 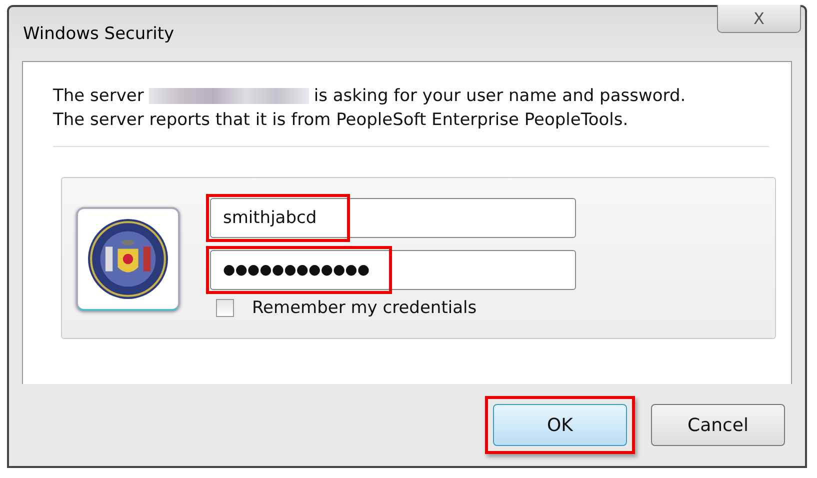 What do you see at coordinates (718, 425) in the screenshot?
I see `cancel-button: Cancel` at bounding box center [718, 425].